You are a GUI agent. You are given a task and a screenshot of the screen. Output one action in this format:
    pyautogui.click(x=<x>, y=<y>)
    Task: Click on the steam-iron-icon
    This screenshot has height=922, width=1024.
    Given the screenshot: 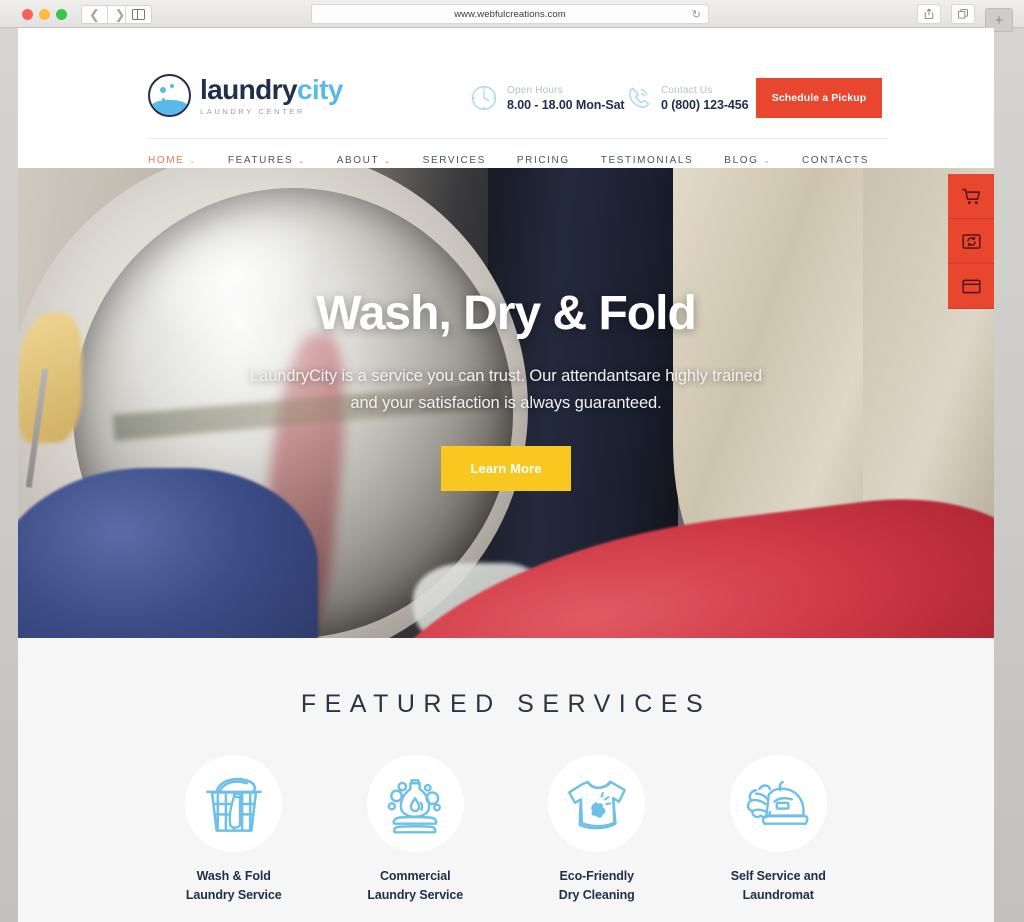 What is the action you would take?
    pyautogui.click(x=778, y=802)
    